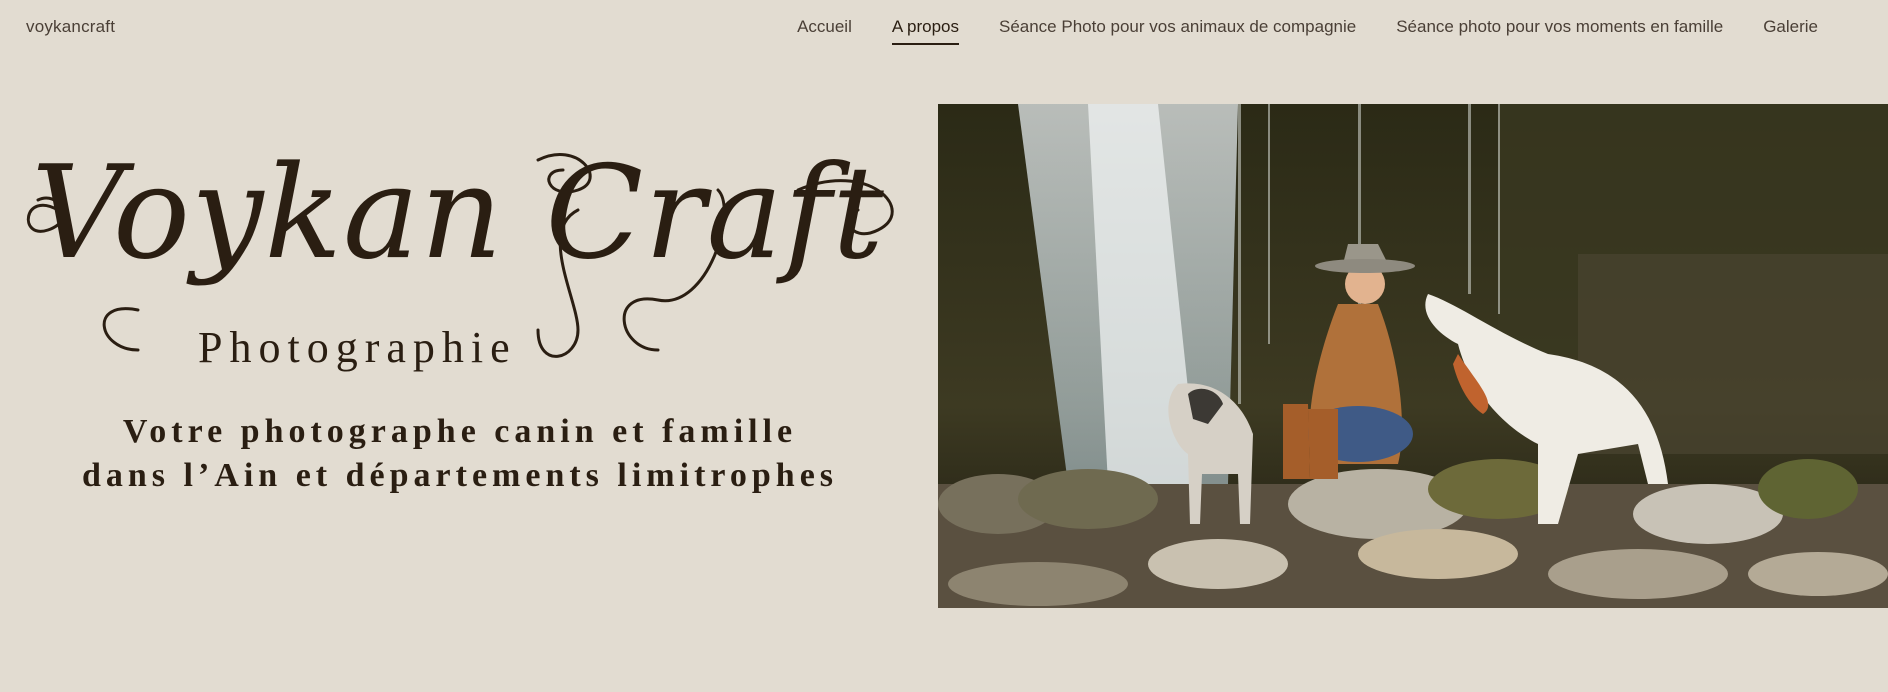  What do you see at coordinates (460, 431) in the screenshot?
I see `tagline-line-1: Votre photographe canin et famille` at bounding box center [460, 431].